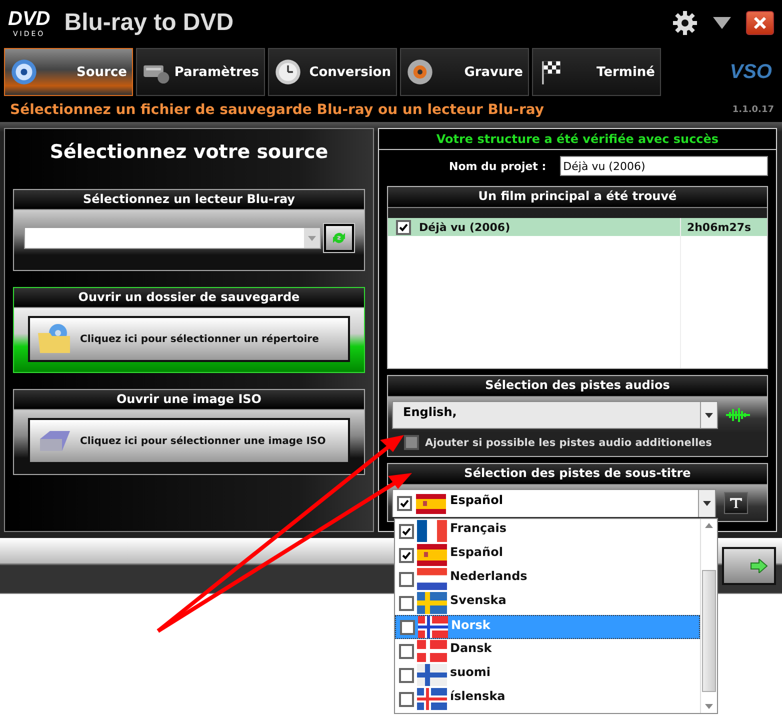  What do you see at coordinates (664, 166) in the screenshot?
I see `project-name-field: Déjà vu (2006)` at bounding box center [664, 166].